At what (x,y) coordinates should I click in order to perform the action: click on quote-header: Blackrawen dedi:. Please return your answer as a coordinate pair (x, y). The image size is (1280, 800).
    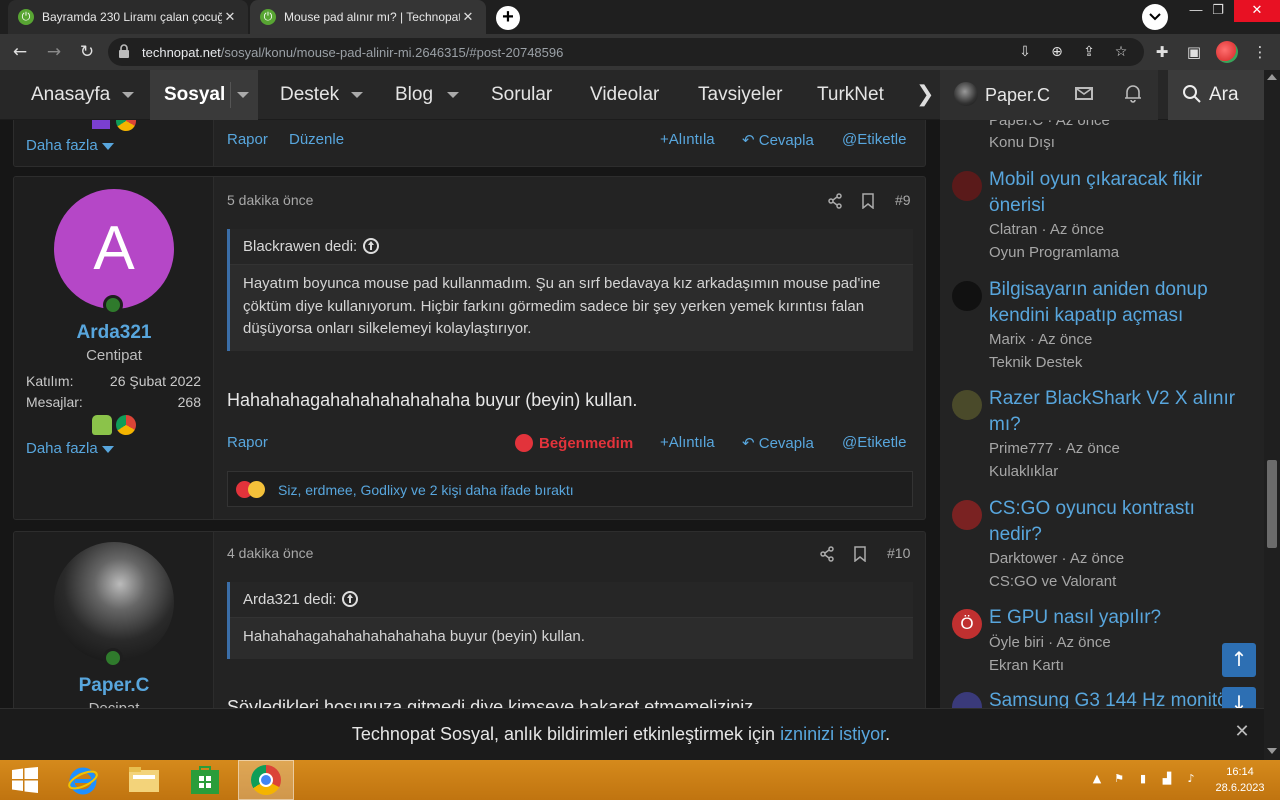
    Looking at the image, I should click on (571, 247).